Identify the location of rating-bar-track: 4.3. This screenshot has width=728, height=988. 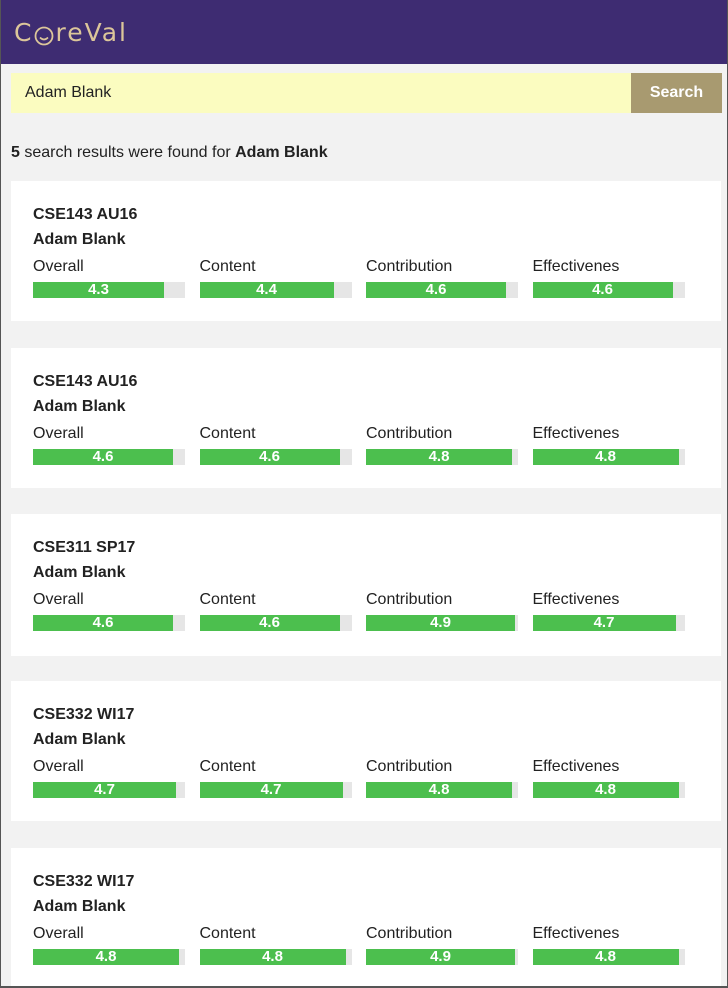
(109, 290).